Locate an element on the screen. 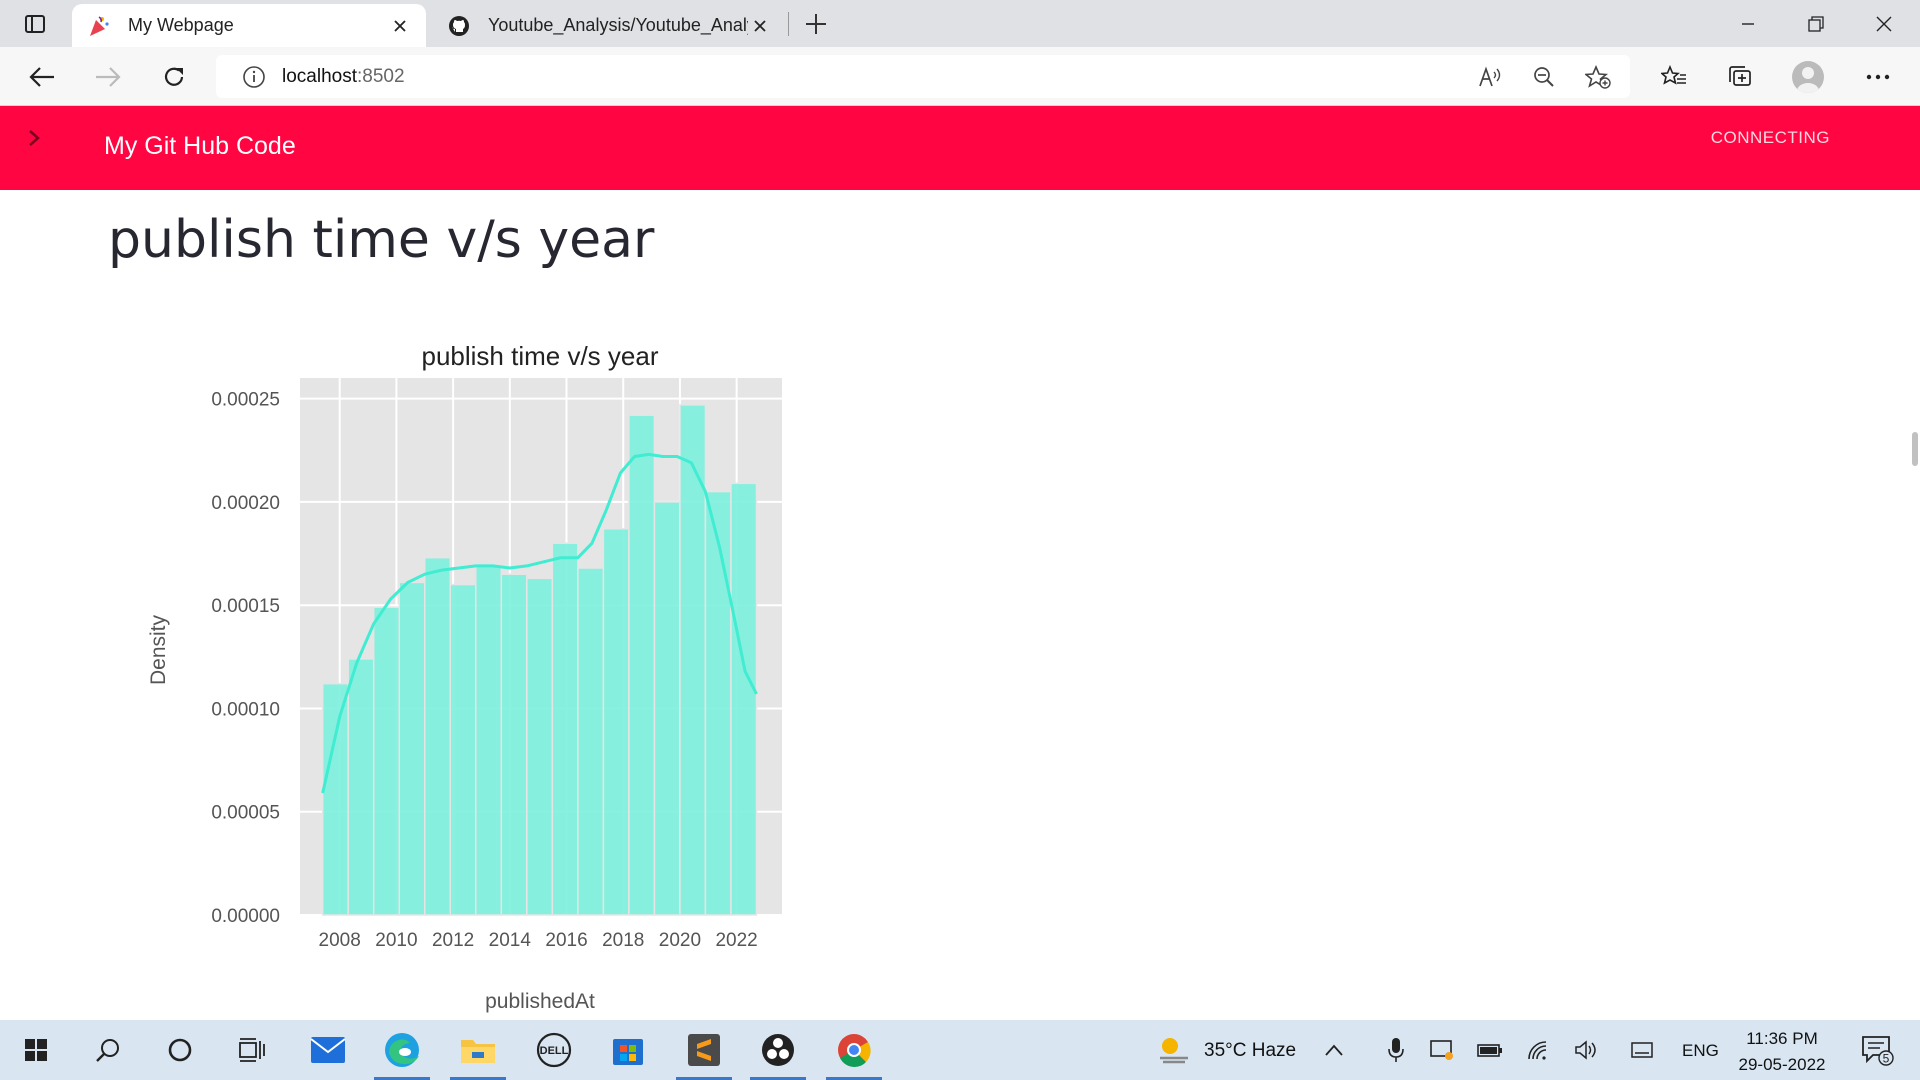  collections-button is located at coordinates (1740, 77).